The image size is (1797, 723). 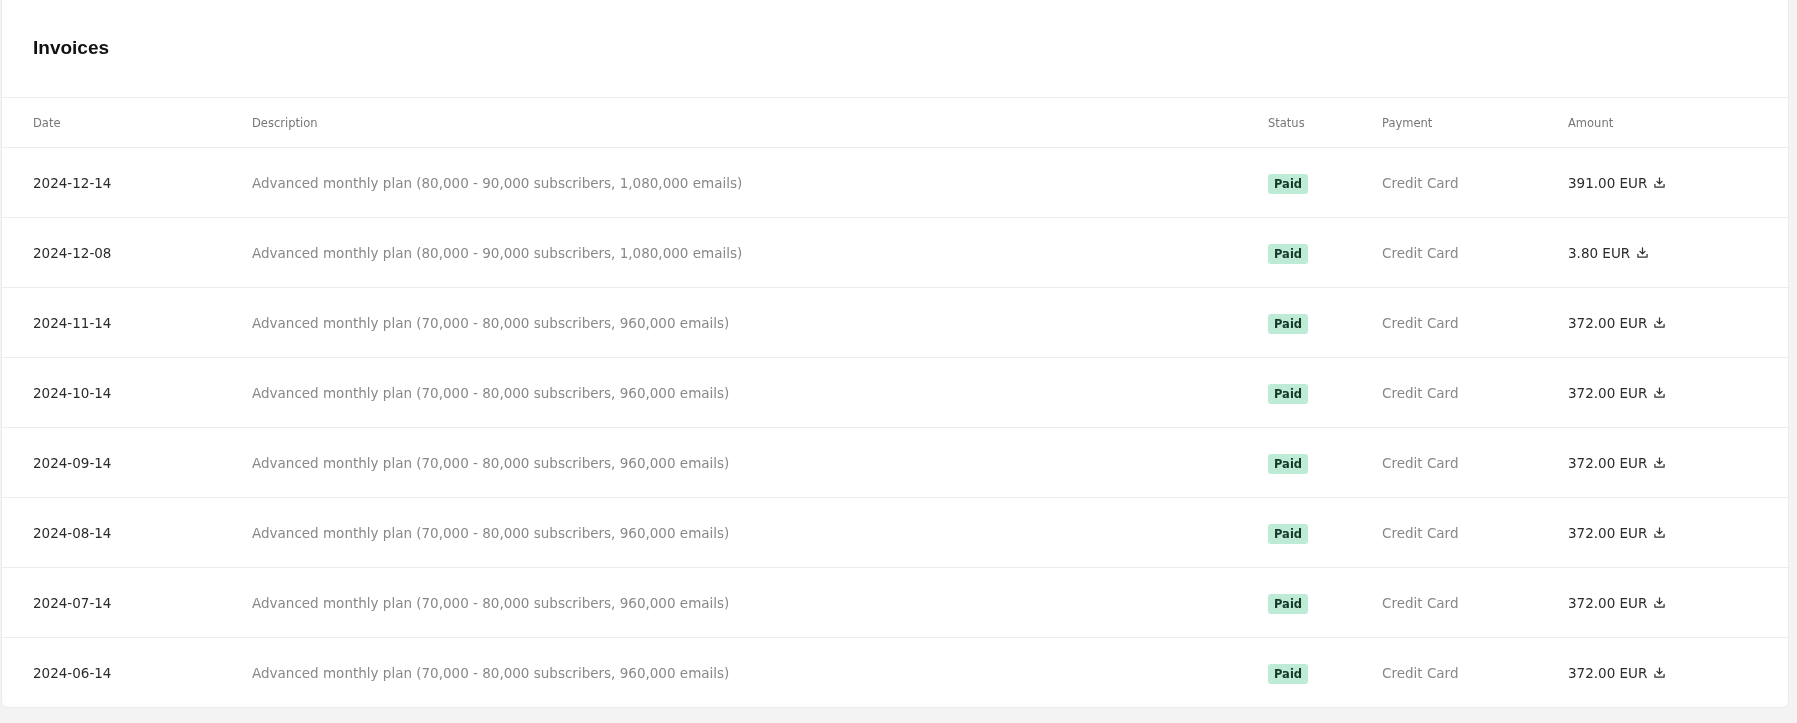 What do you see at coordinates (1608, 182) in the screenshot?
I see `amount-cell: 391.00 EUR` at bounding box center [1608, 182].